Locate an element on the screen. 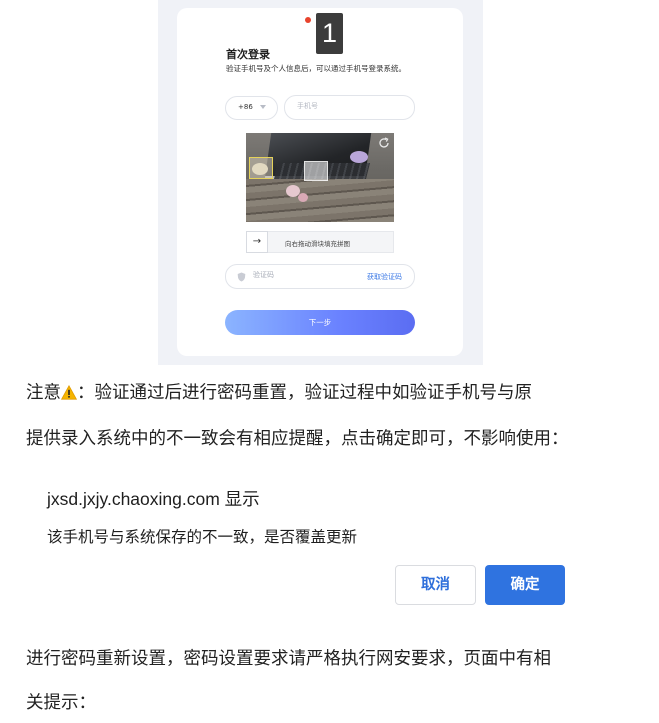 The image size is (659, 723). refresh-icon is located at coordinates (384, 143).